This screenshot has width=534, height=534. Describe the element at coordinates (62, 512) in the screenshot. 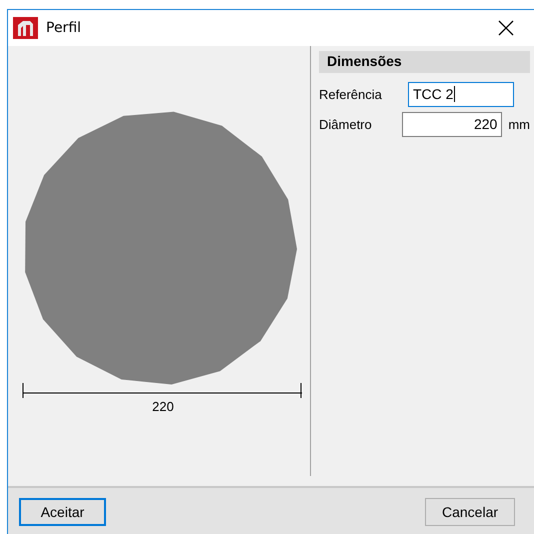

I see `accept-button: Aceitar` at that location.